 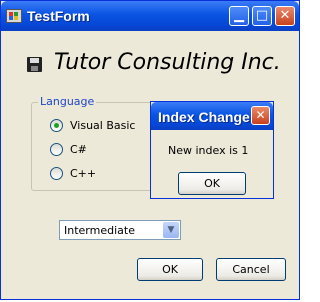 What do you see at coordinates (83, 173) in the screenshot?
I see `radio-label-cpp: C++` at bounding box center [83, 173].